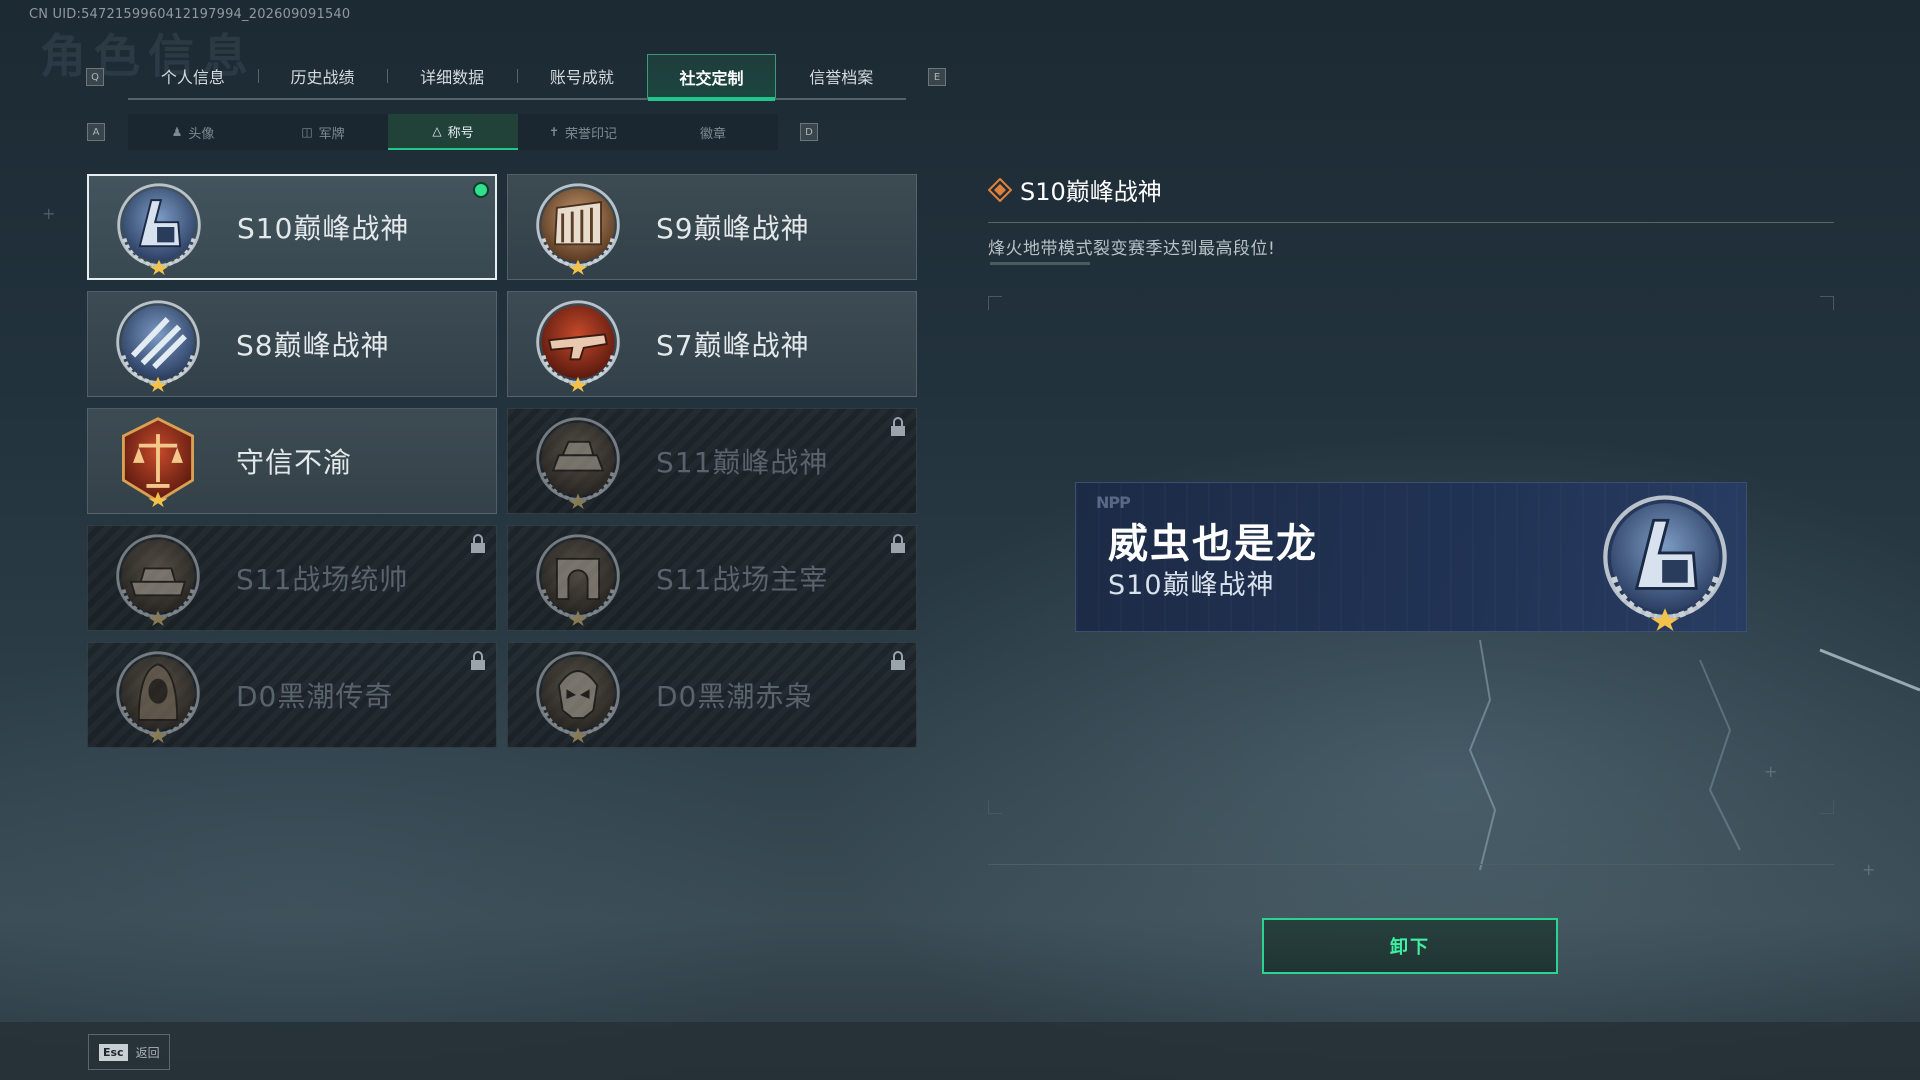  Describe the element at coordinates (578, 695) in the screenshot. I see `d0-skull-badge-icon` at that location.